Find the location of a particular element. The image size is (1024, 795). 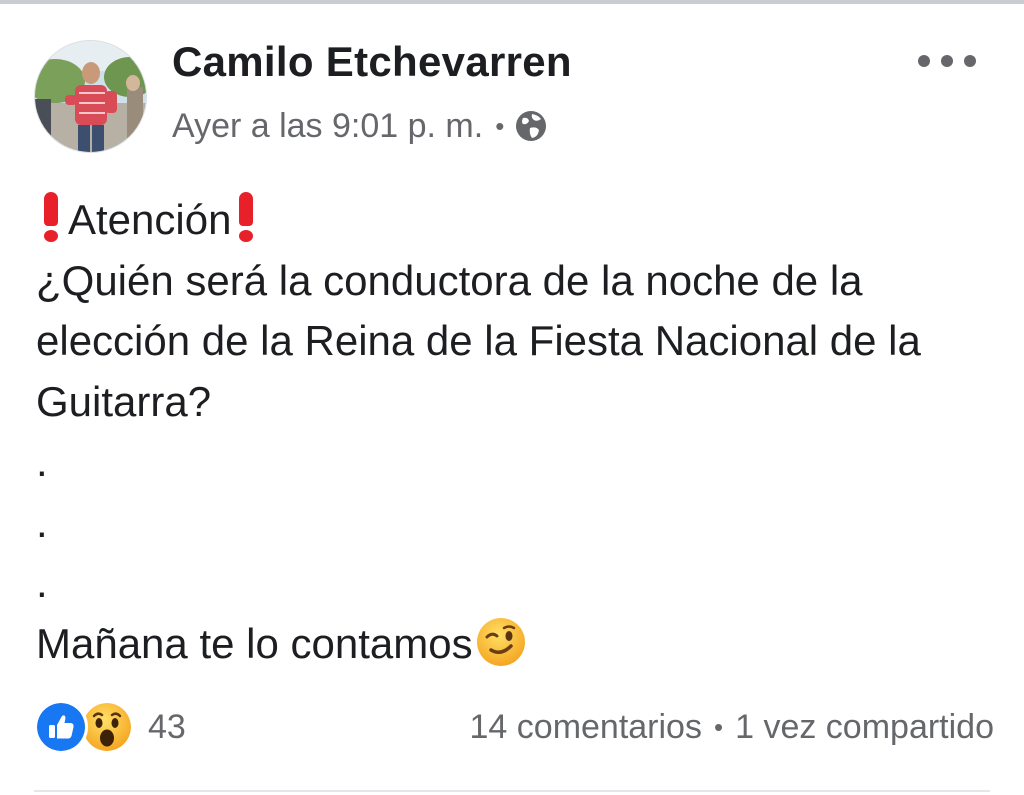

post-closing: Mañana te lo contamos is located at coordinates (254, 643).